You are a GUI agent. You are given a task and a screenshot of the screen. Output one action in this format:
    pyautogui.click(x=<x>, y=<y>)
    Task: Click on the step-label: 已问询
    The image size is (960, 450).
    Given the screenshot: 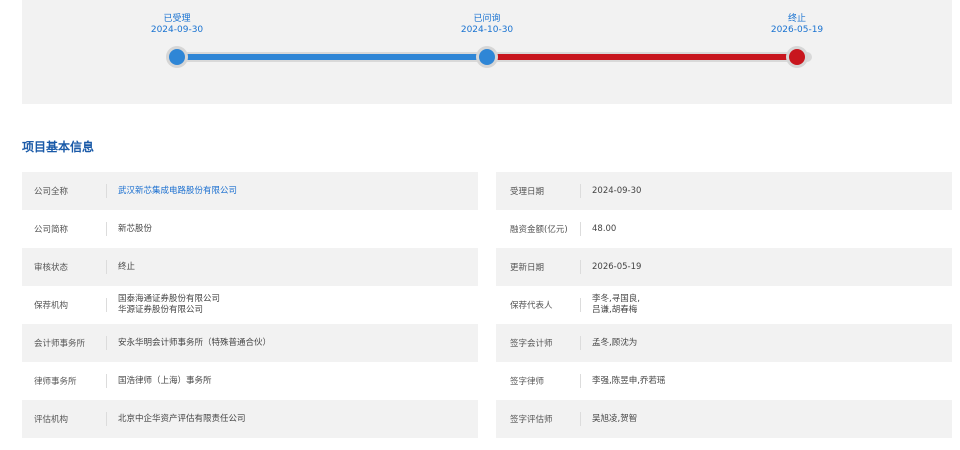 What is the action you would take?
    pyautogui.click(x=487, y=19)
    